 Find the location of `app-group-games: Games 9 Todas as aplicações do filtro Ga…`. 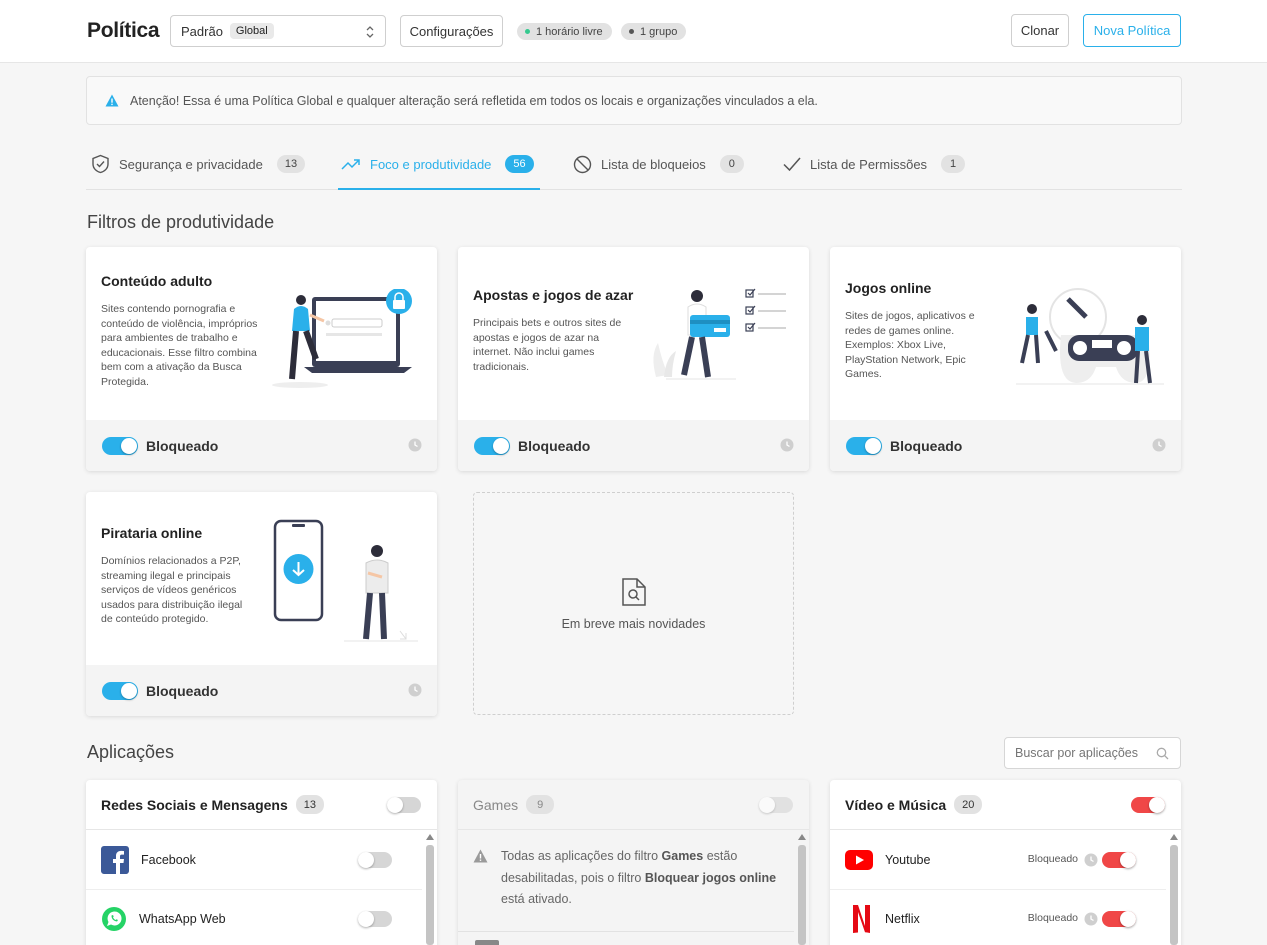

app-group-games: Games 9 Todas as aplicações do filtro Ga… is located at coordinates (633, 862).